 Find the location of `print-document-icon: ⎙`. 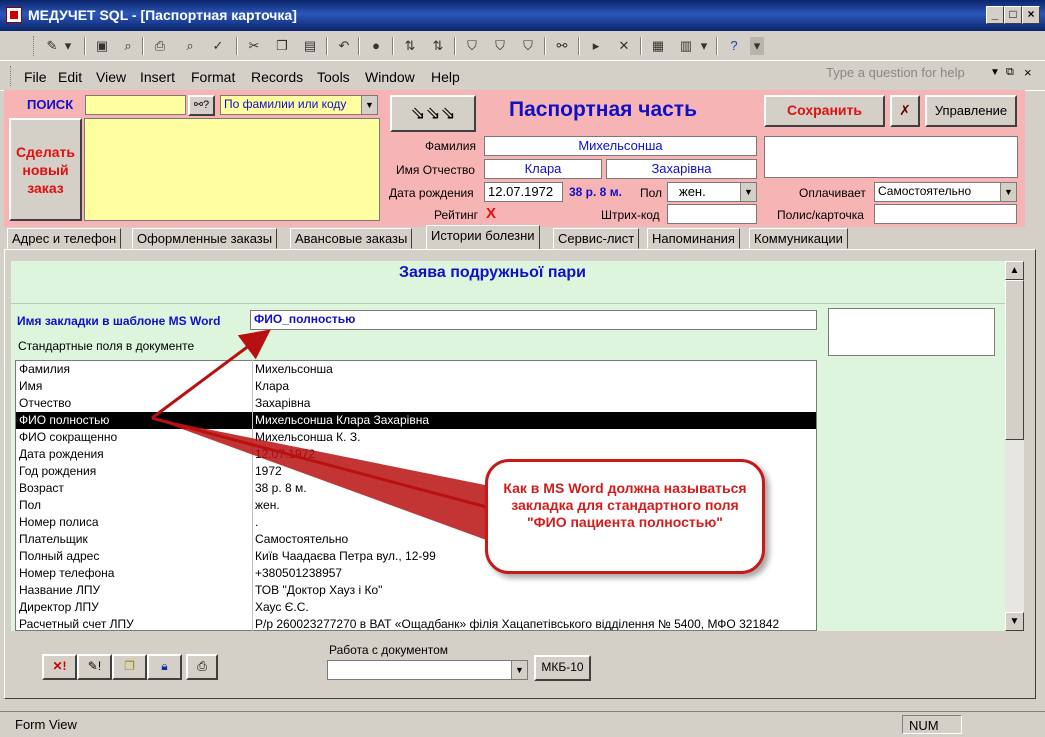

print-document-icon: ⎙ is located at coordinates (202, 667).